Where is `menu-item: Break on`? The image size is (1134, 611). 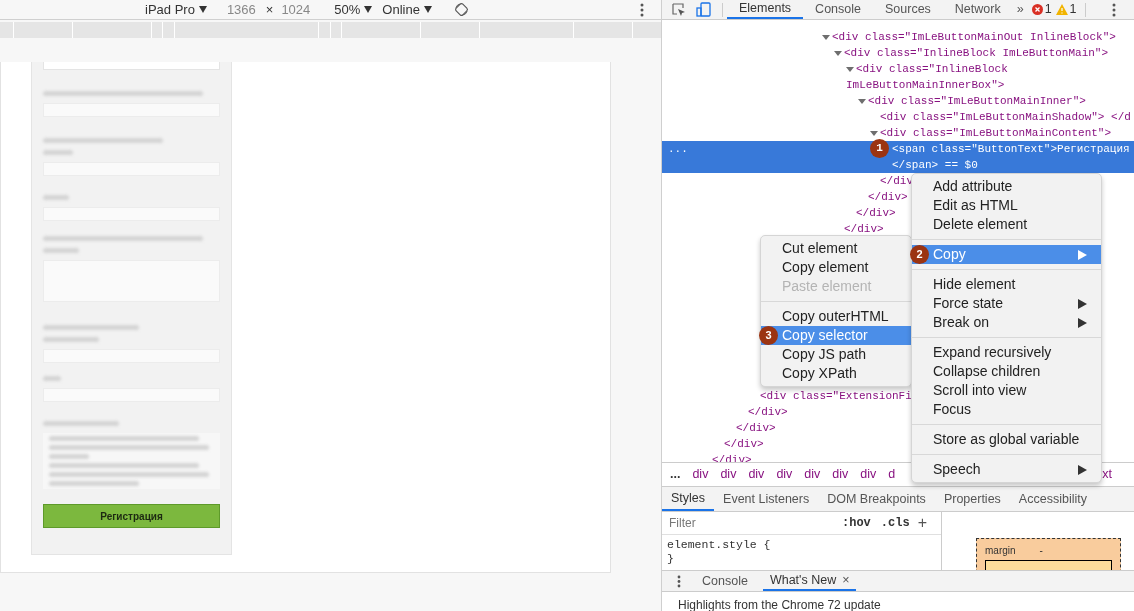 menu-item: Break on is located at coordinates (1006, 322).